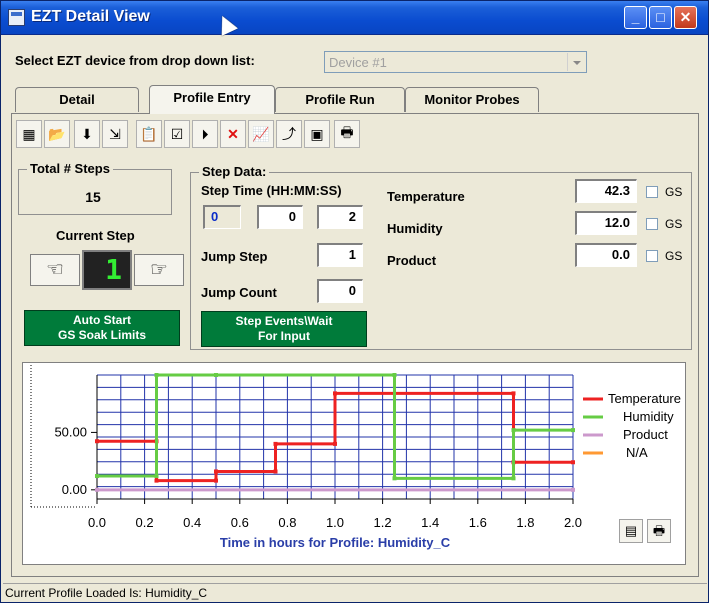 The image size is (709, 603). Describe the element at coordinates (57, 134) in the screenshot. I see `folder-open-icon: 📂` at that location.